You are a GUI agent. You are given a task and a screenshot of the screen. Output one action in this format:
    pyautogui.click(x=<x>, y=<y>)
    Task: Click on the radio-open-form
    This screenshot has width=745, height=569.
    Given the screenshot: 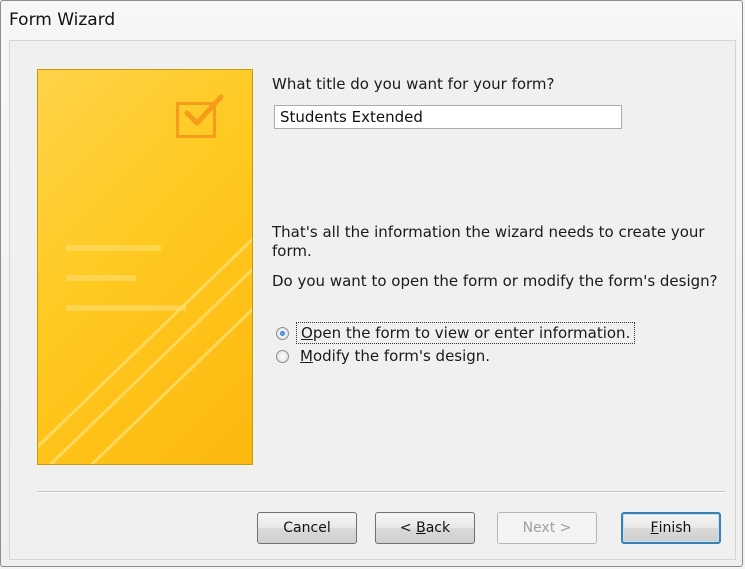 What is the action you would take?
    pyautogui.click(x=282, y=333)
    